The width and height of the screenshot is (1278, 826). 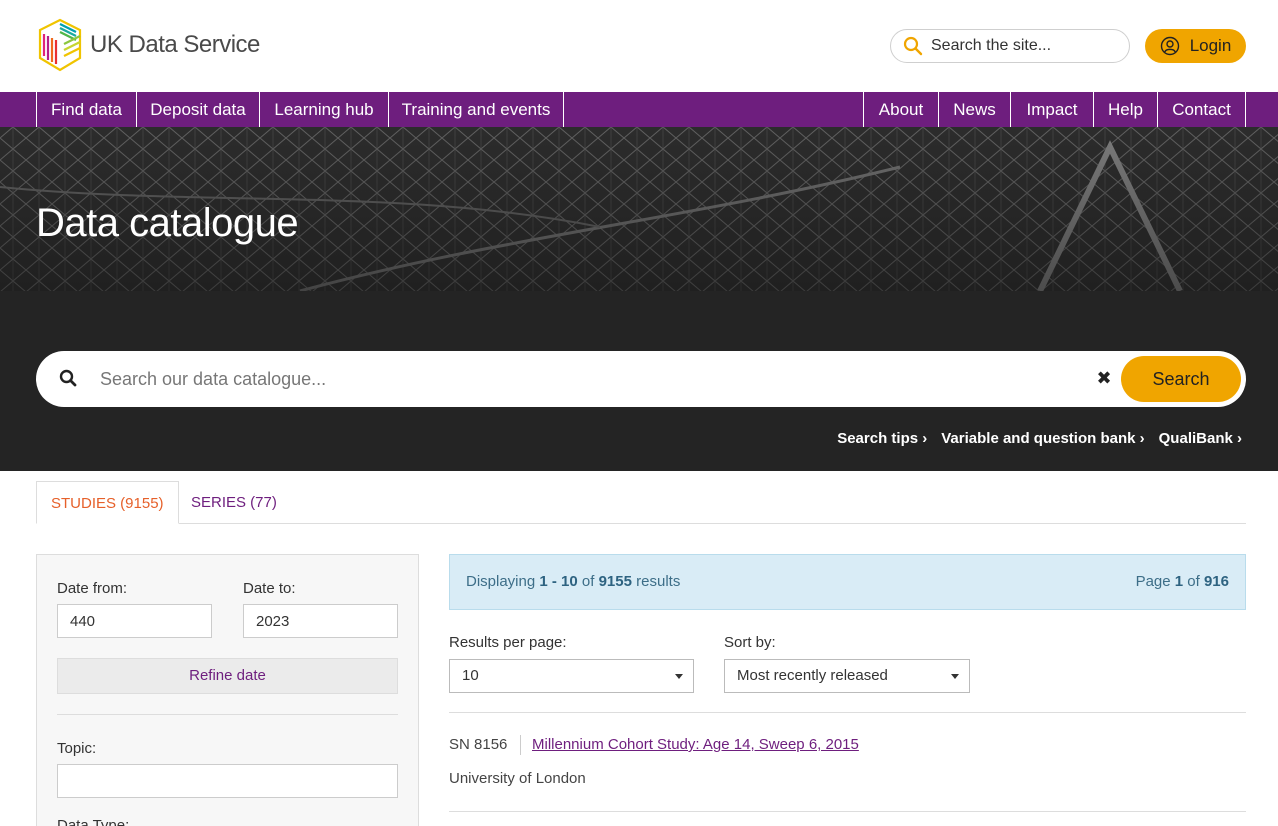 I want to click on catalogue-search-input, so click(x=580, y=379).